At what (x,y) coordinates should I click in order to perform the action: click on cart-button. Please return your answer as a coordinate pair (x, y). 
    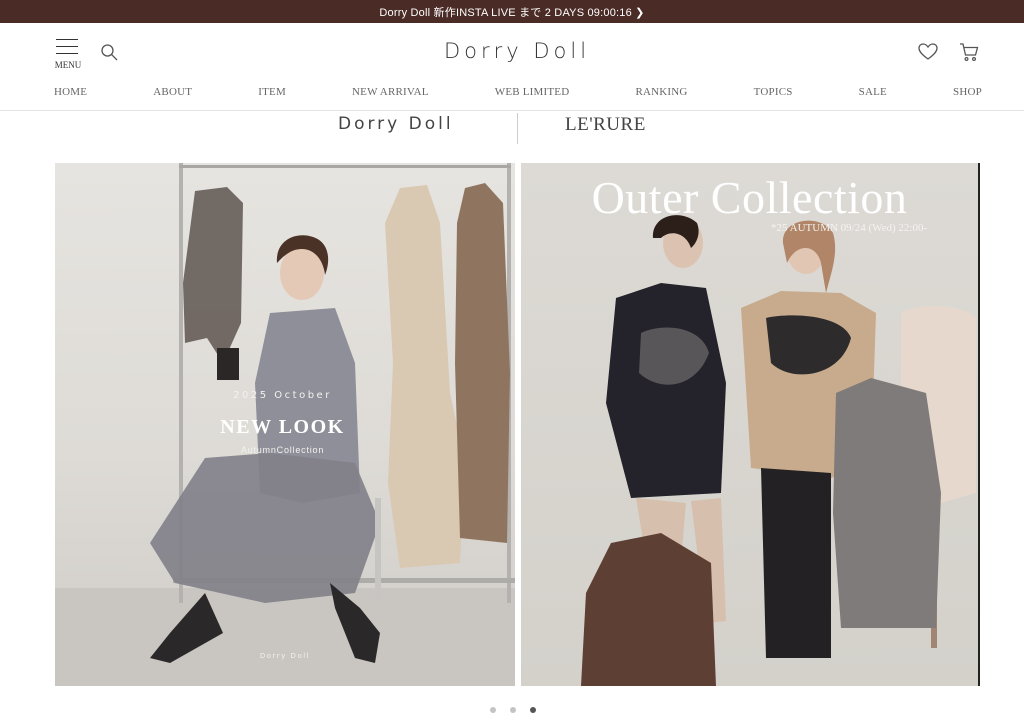
    Looking at the image, I should click on (969, 52).